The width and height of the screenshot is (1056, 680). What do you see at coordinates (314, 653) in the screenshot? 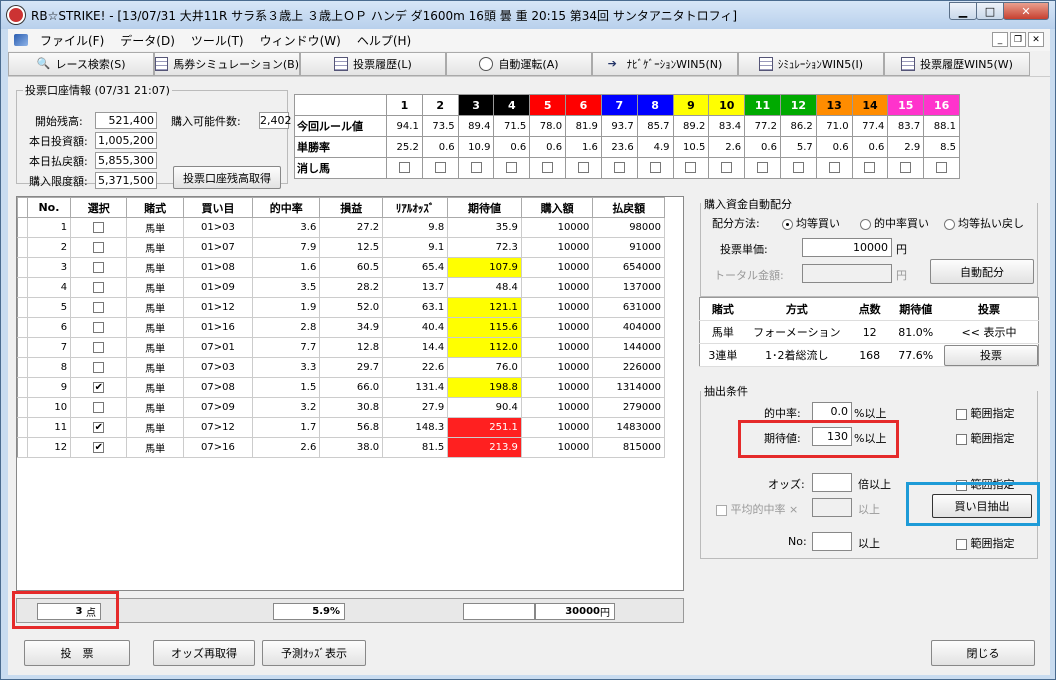
I see `predicted-odds-button: 予測ｵｯｽﾞ表示` at bounding box center [314, 653].